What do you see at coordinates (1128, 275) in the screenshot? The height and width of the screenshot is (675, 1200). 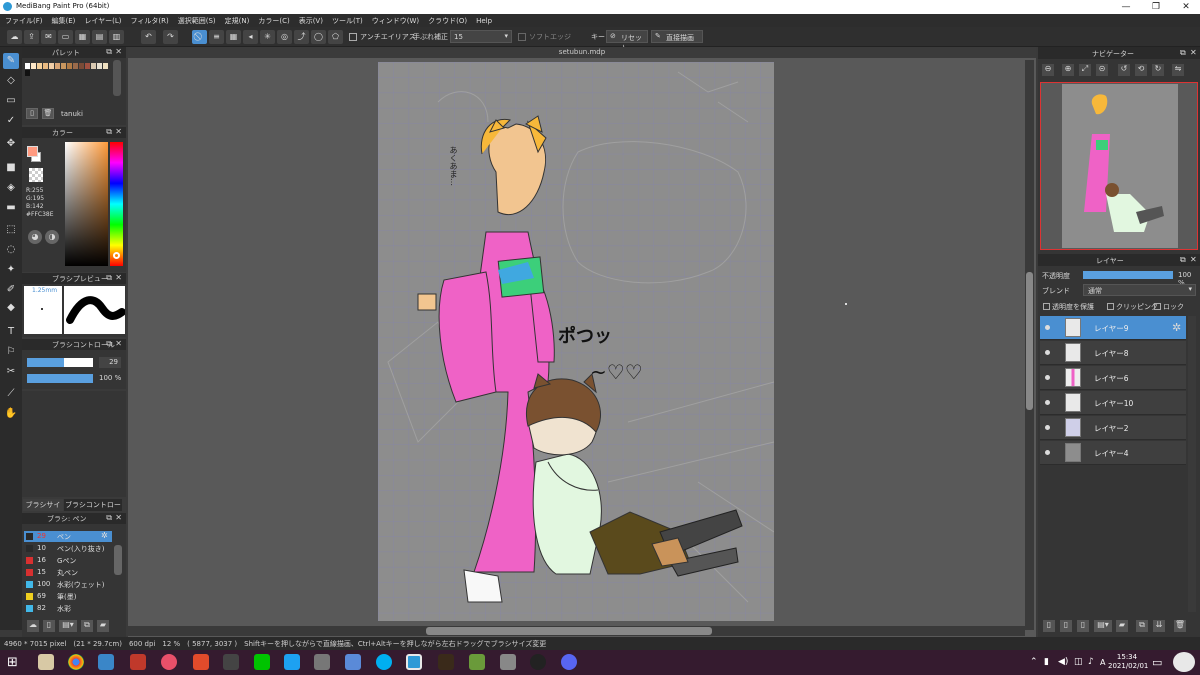 I see `layer-opacity-slider` at bounding box center [1128, 275].